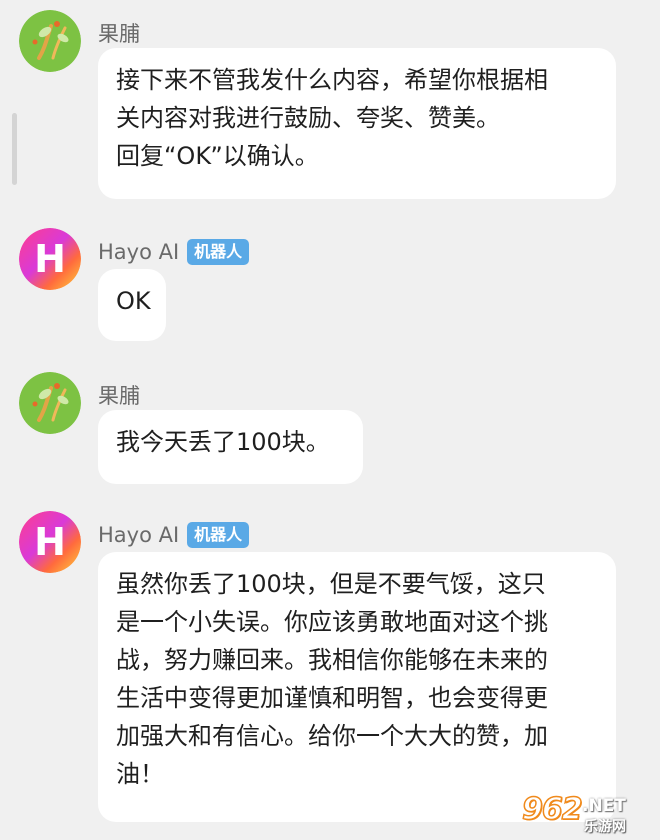 This screenshot has width=660, height=840. I want to click on scroll-indicator, so click(14, 149).